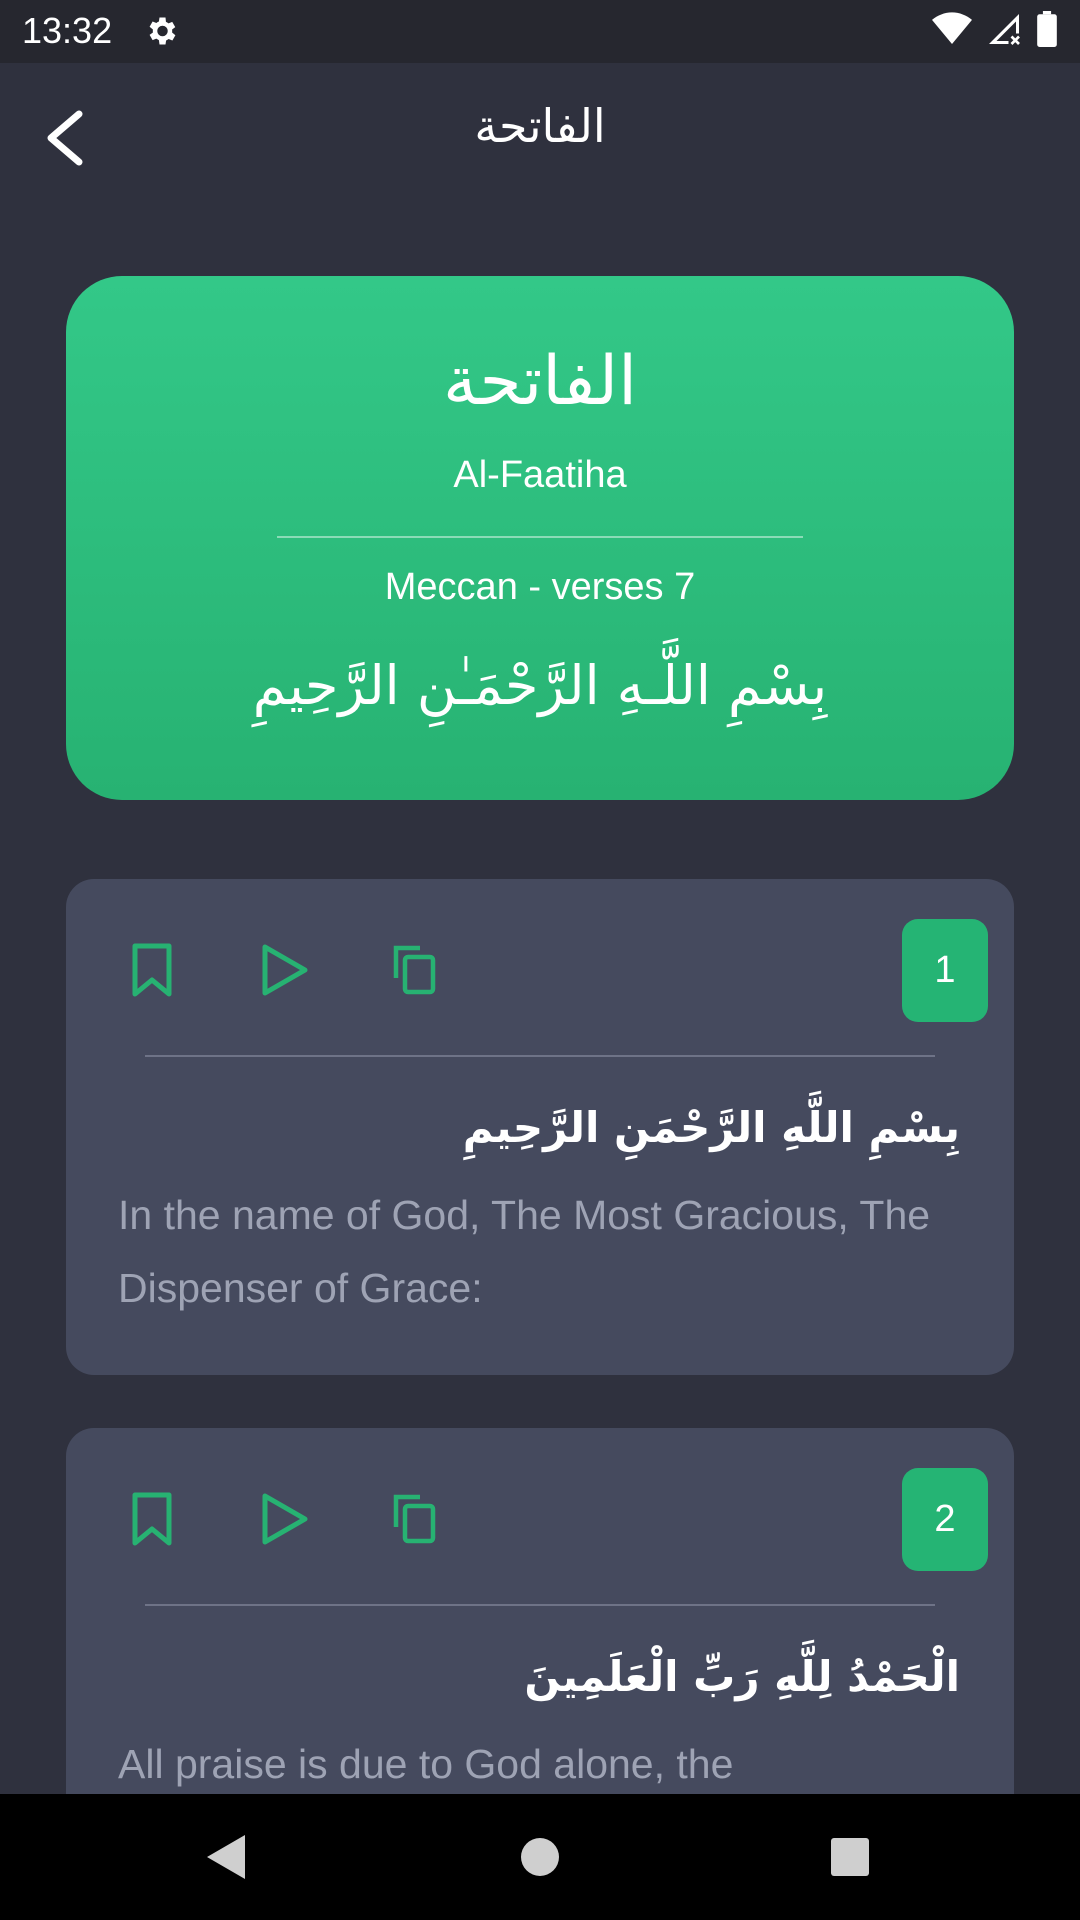  I want to click on signal-icon, so click(1004, 31).